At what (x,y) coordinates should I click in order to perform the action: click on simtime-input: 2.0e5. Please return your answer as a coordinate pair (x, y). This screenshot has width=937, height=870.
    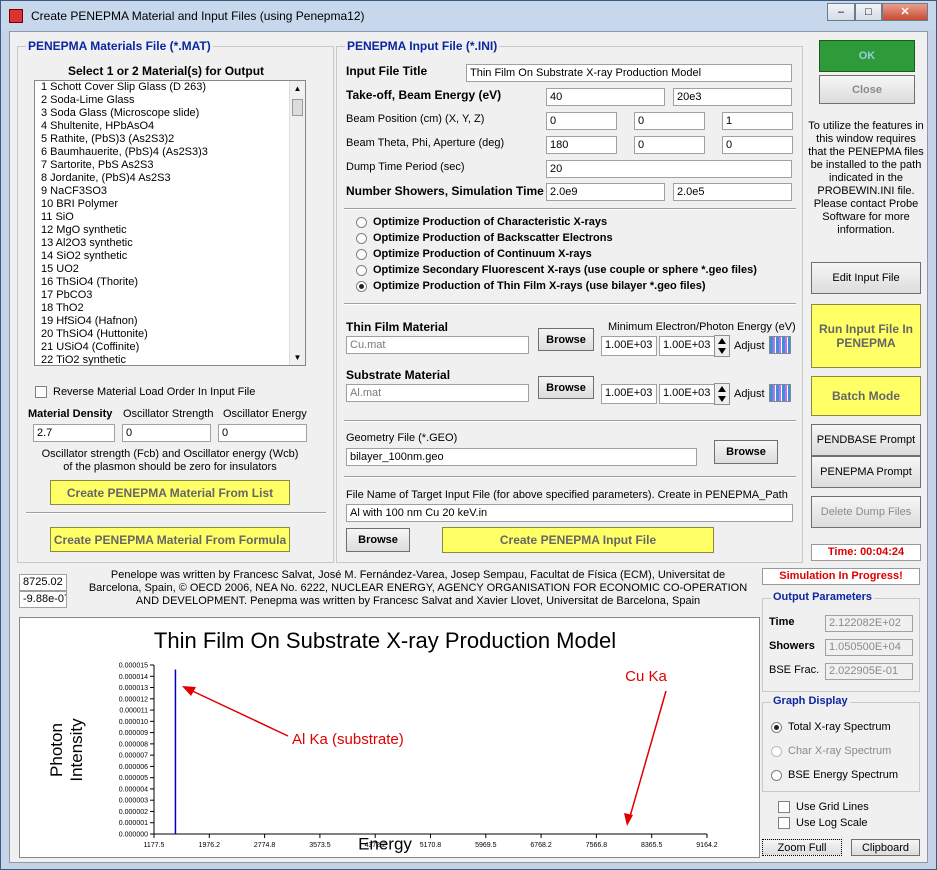
    Looking at the image, I should click on (732, 192).